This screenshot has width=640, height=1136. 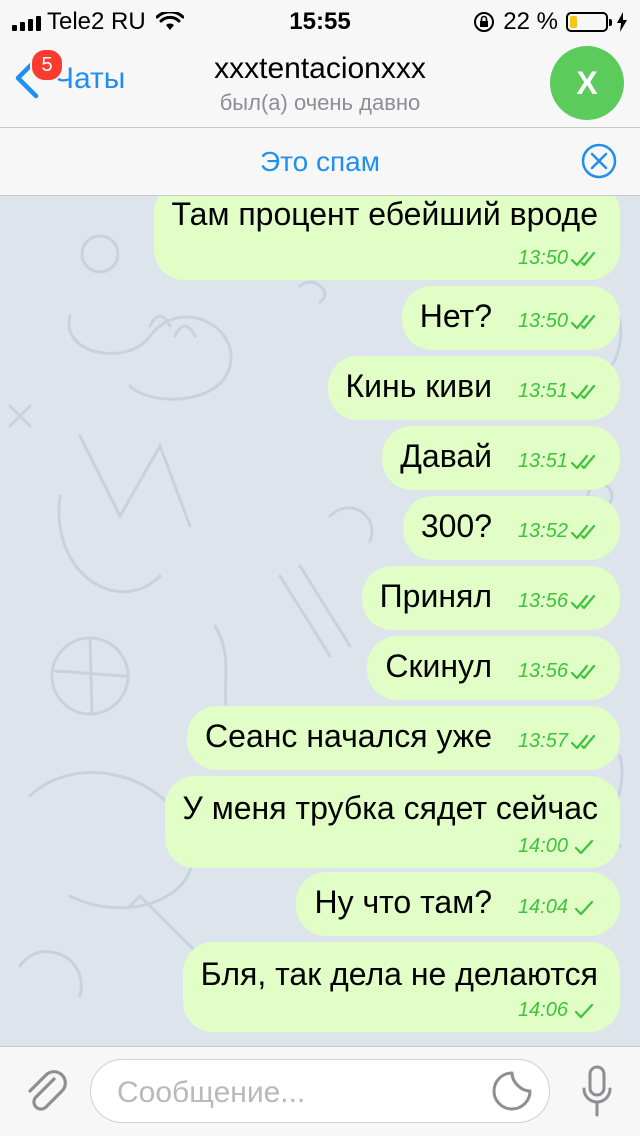 I want to click on message-text: Там процент ебейший вроде, so click(x=384, y=214).